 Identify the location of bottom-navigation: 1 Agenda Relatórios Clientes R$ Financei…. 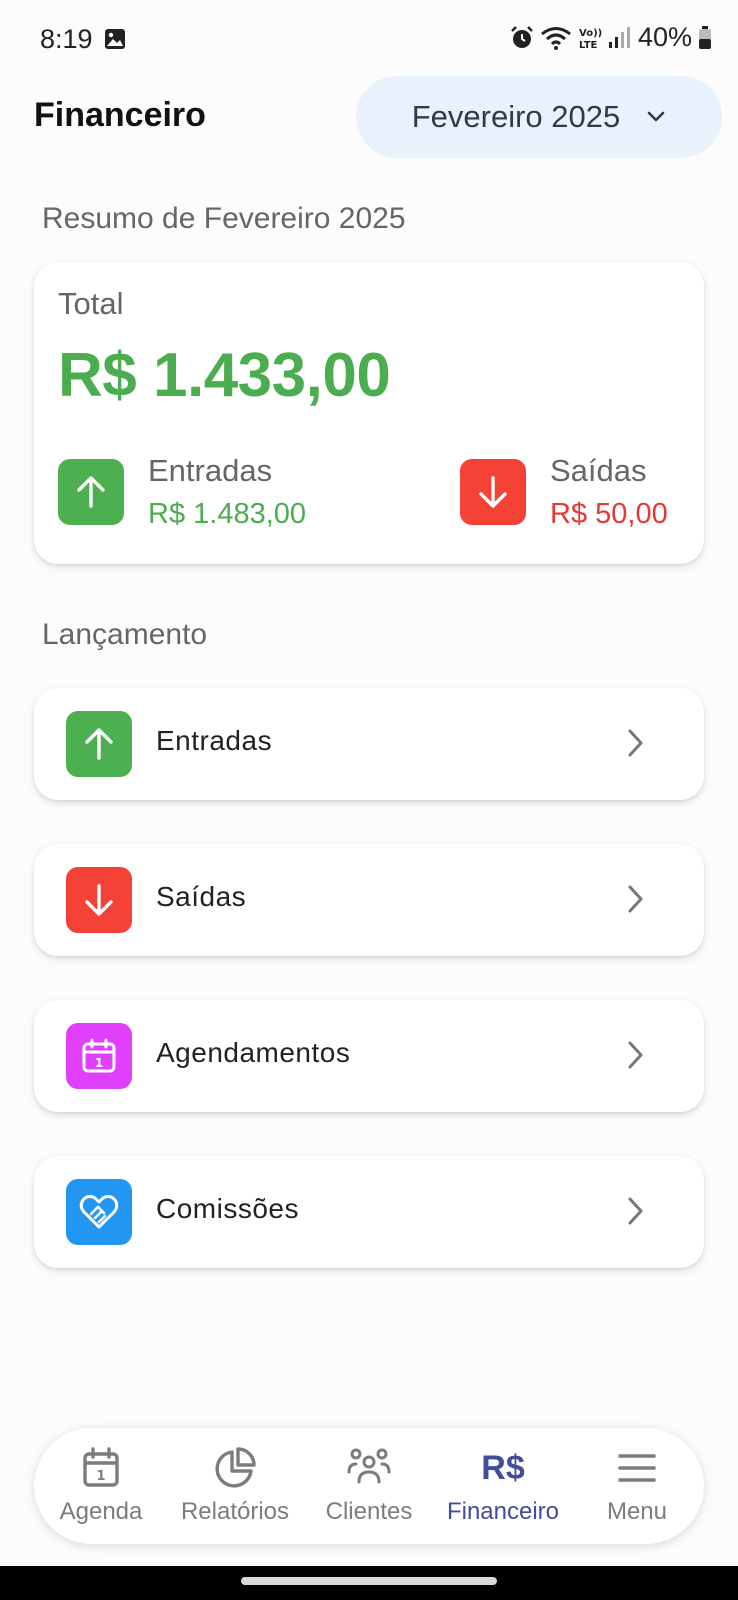
(369, 1486).